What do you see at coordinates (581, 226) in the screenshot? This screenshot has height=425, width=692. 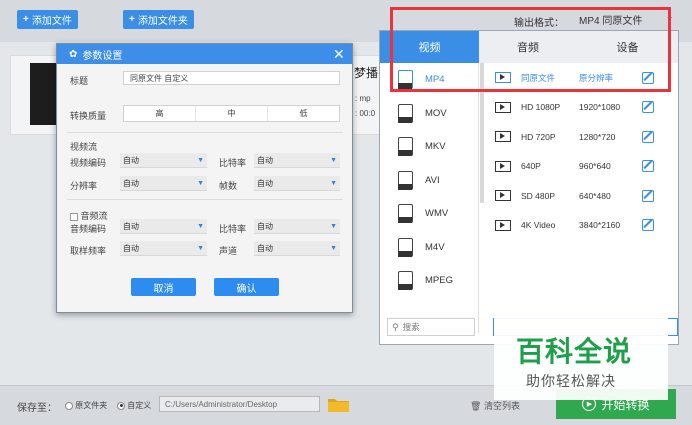 I see `resolution-row: 4K Video 3840*2160` at bounding box center [581, 226].